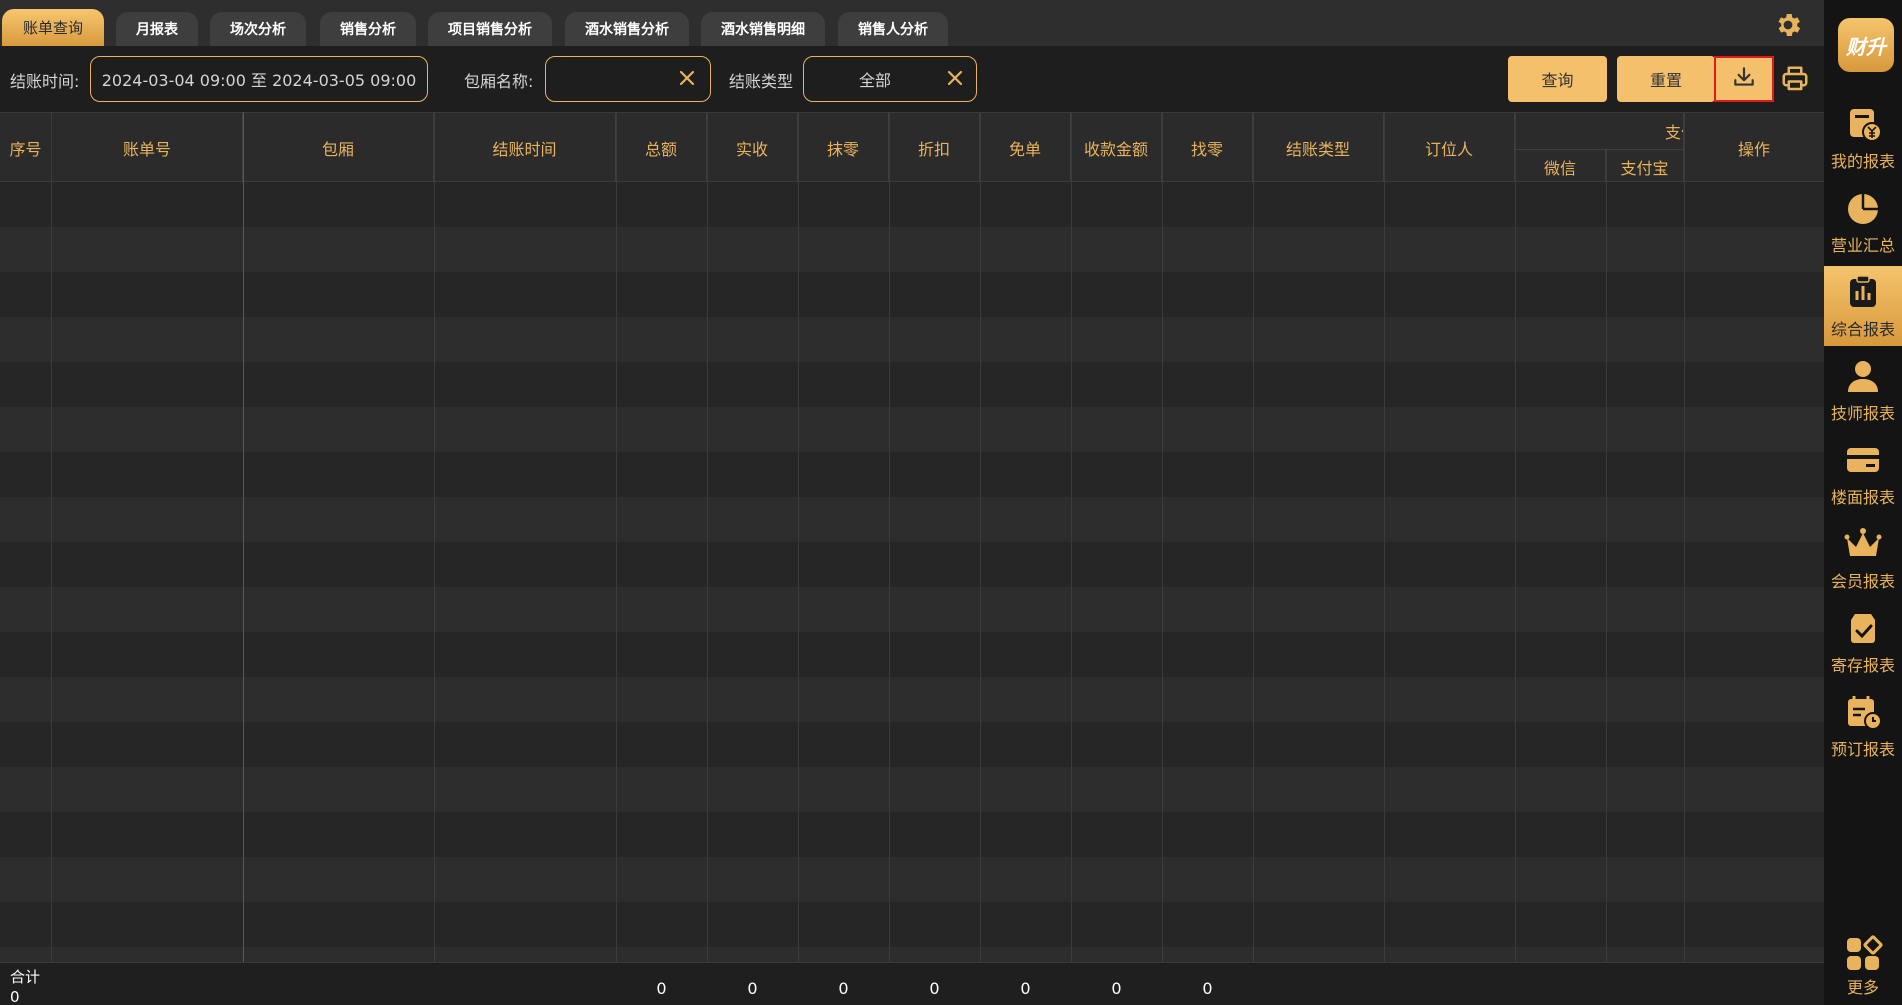 Image resolution: width=1902 pixels, height=1005 pixels. What do you see at coordinates (1862, 749) in the screenshot?
I see `sidebar-item-label: 预订报表` at bounding box center [1862, 749].